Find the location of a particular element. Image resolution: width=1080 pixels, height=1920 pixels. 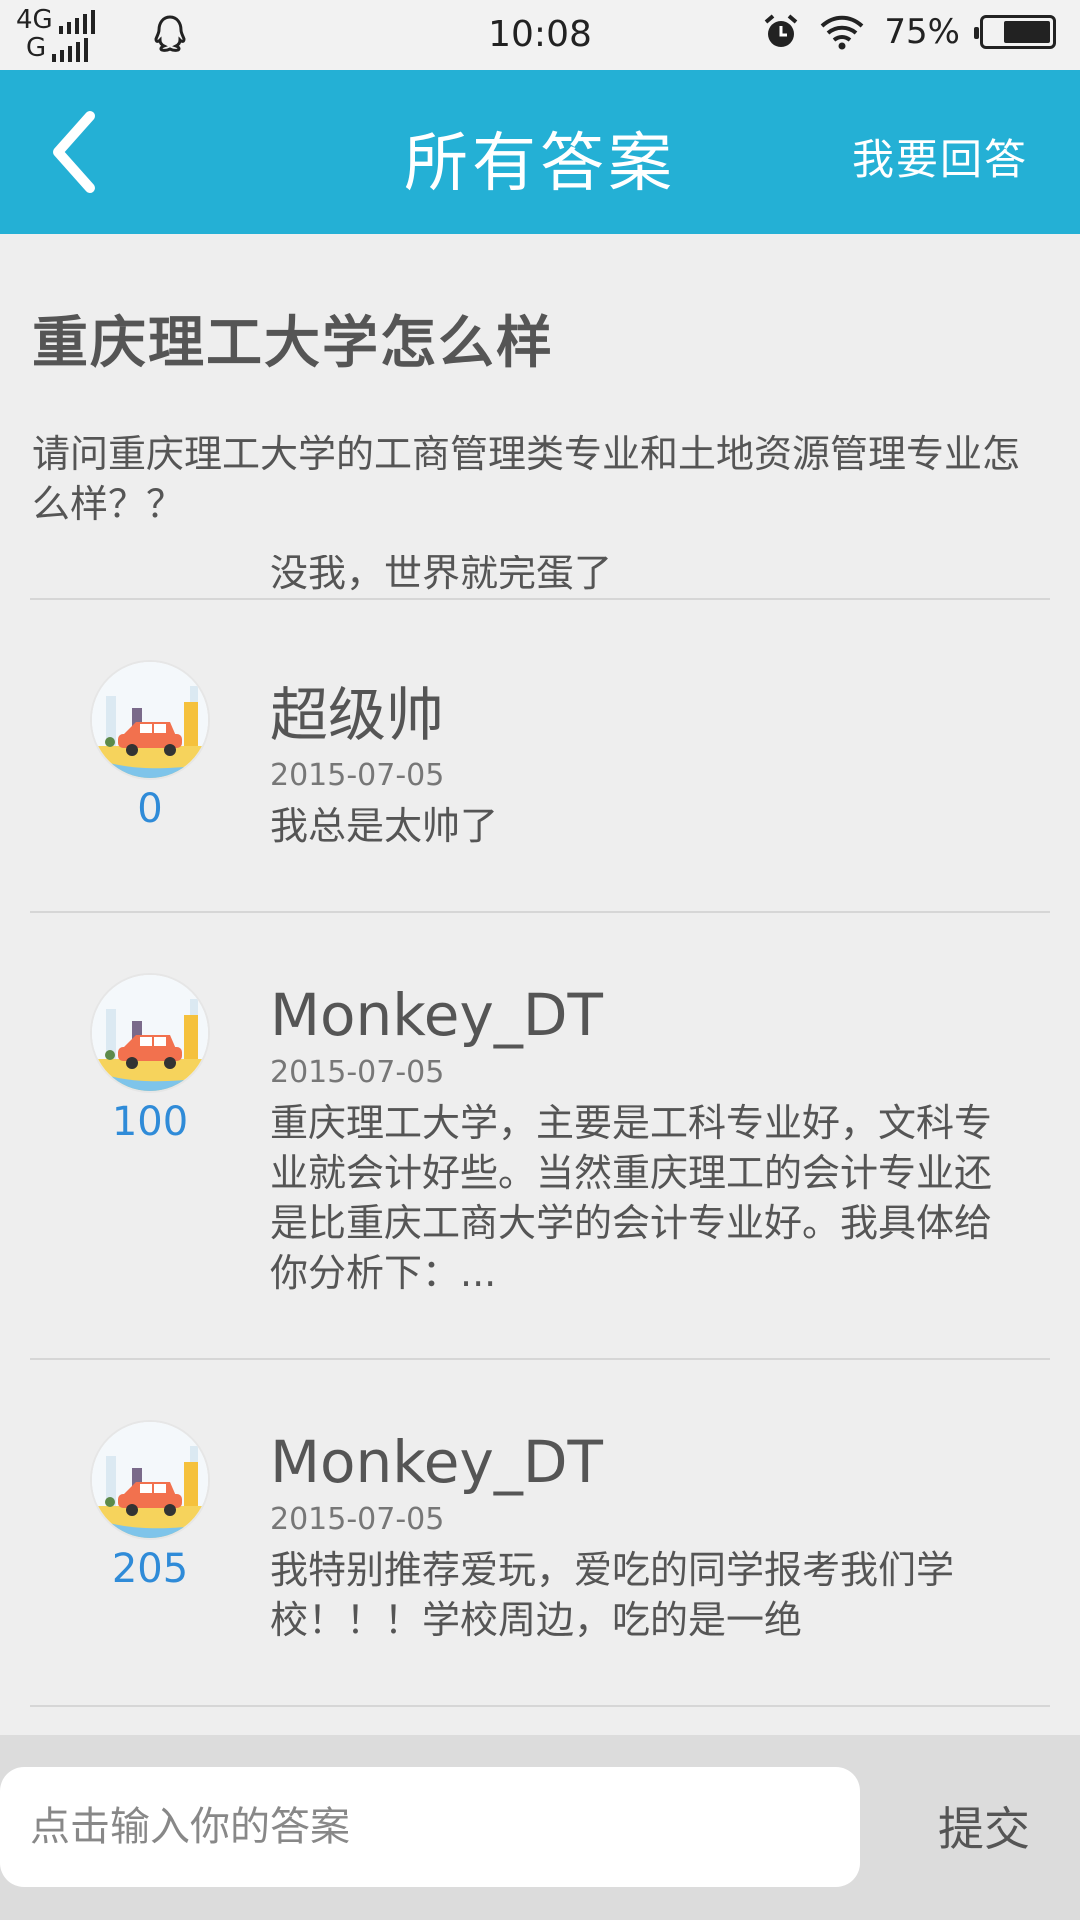

battery-icon is located at coordinates (1015, 32).